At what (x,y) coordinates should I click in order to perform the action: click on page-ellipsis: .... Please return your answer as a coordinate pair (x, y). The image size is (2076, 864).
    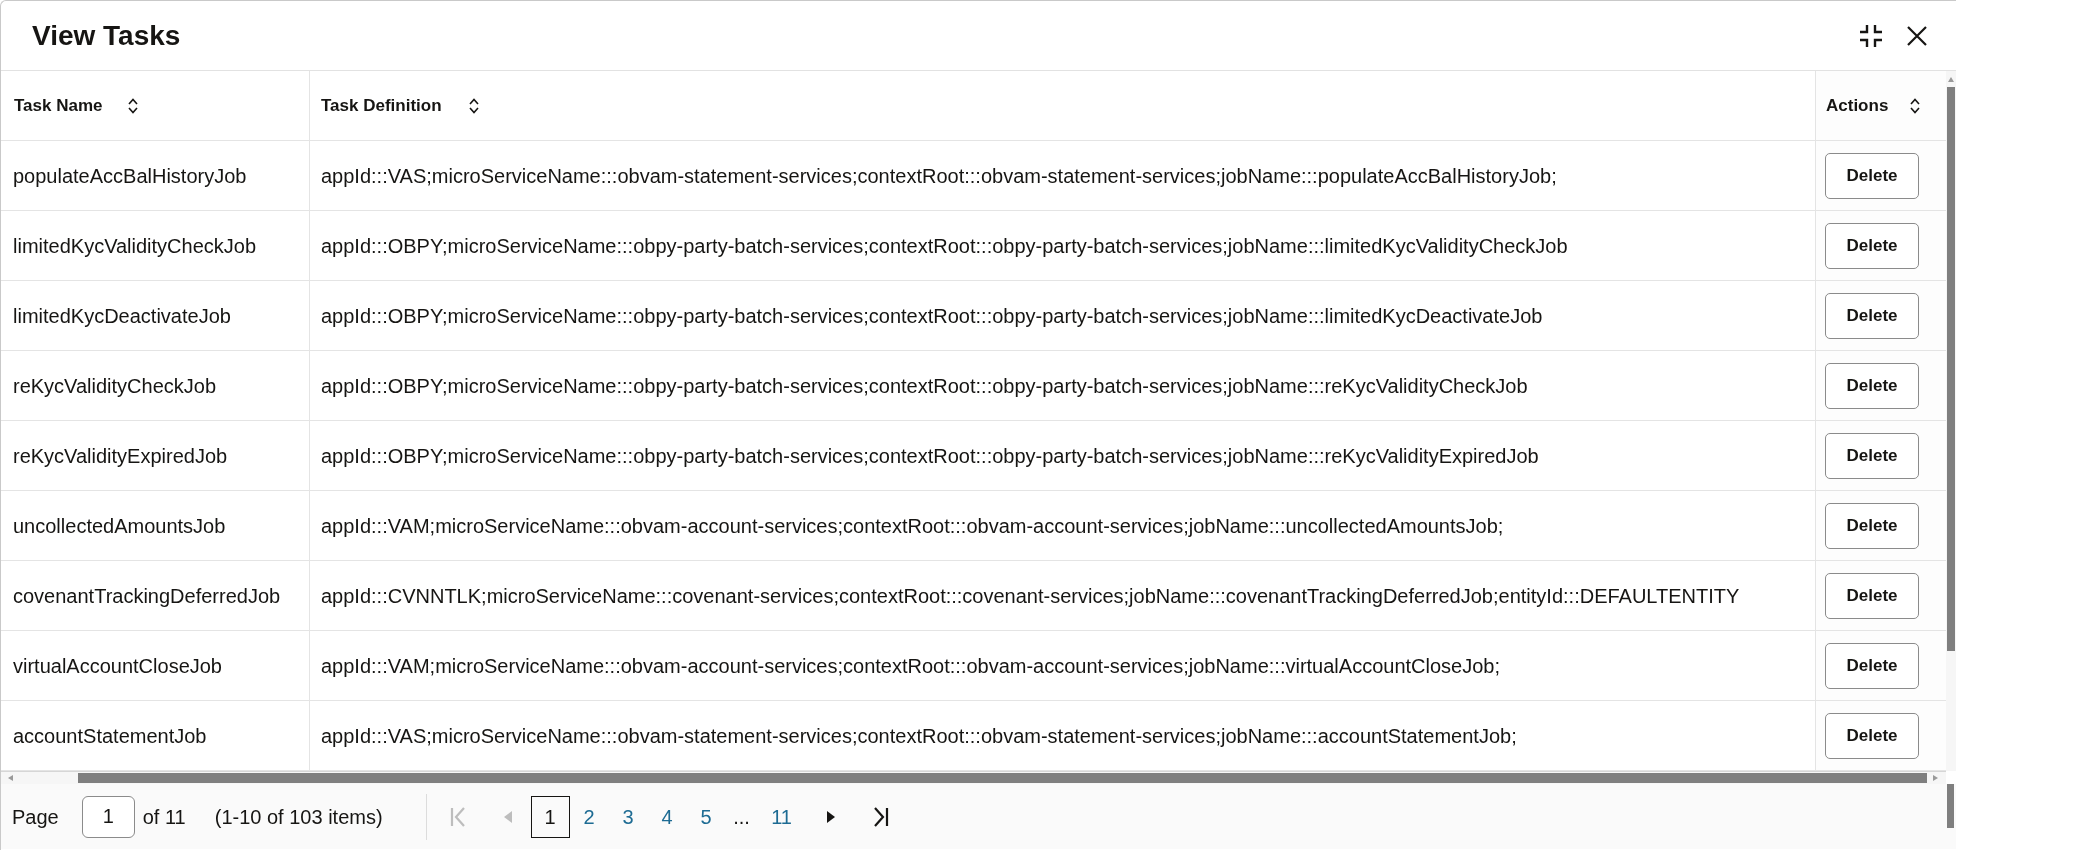
    Looking at the image, I should click on (741, 817).